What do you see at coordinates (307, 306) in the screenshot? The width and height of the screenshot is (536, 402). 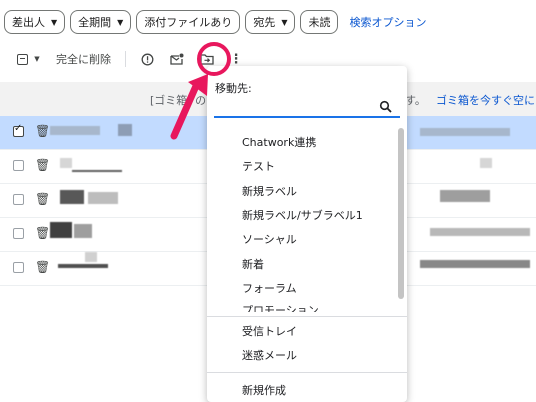 I see `menu-item-label: プロモーション` at bounding box center [307, 306].